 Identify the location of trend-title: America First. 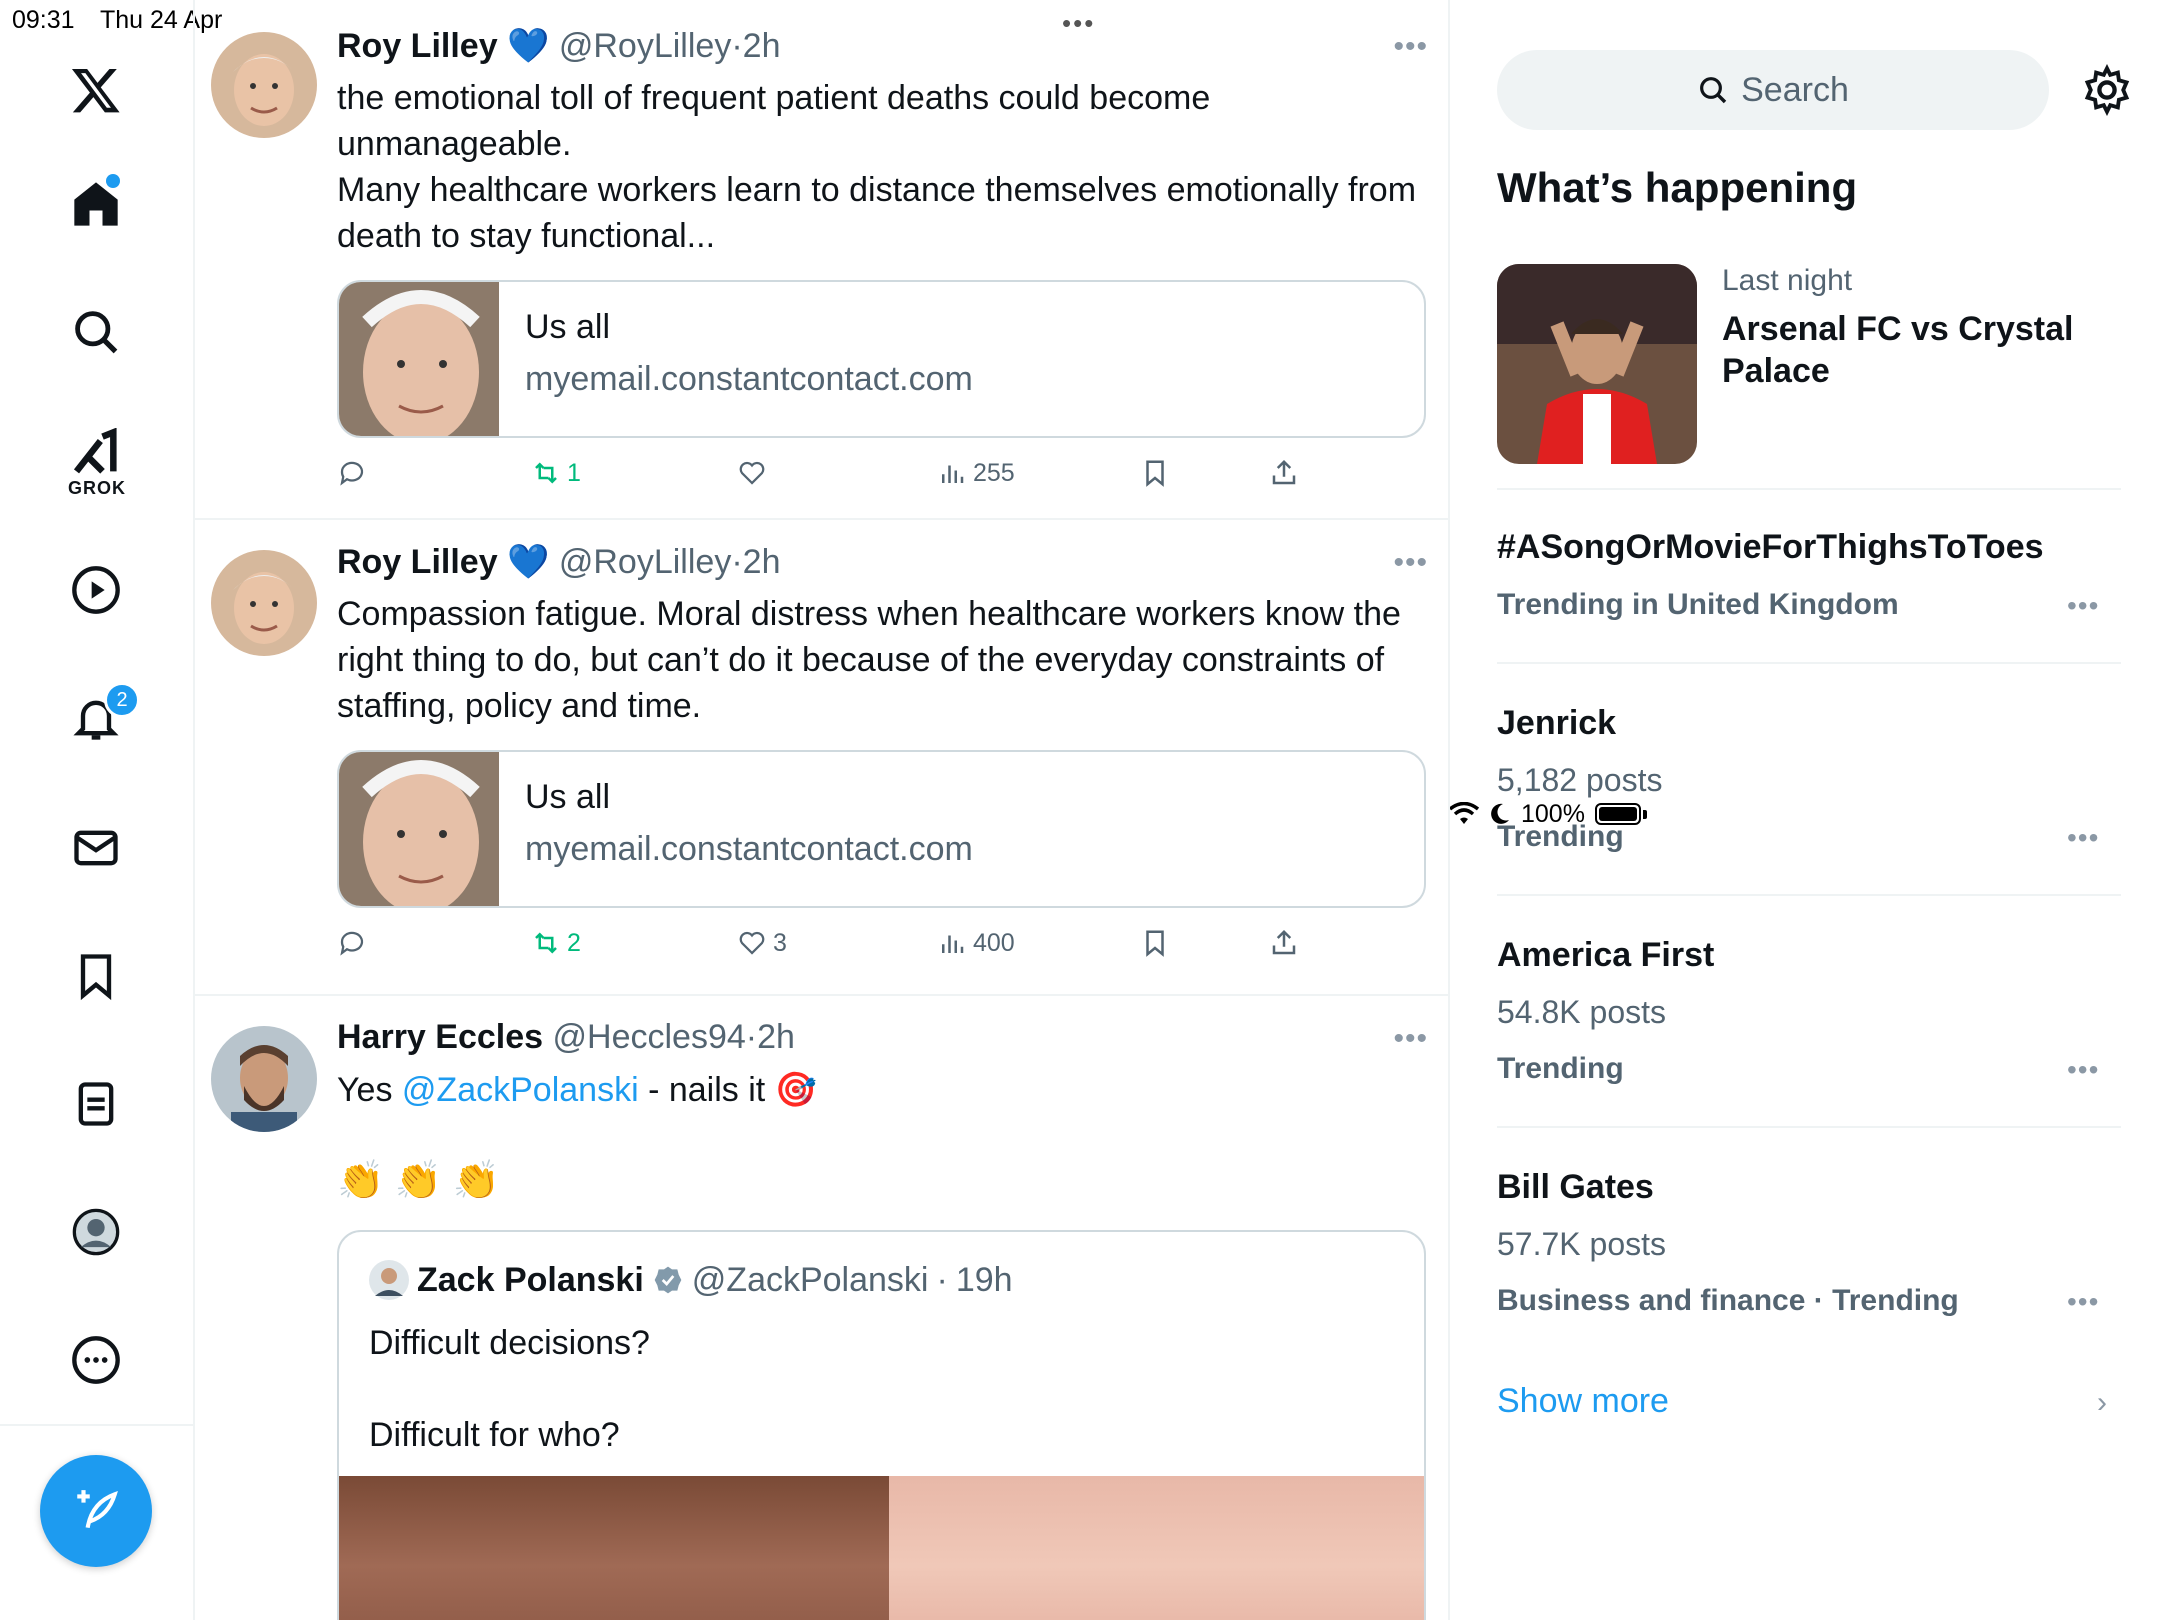
(1605, 955).